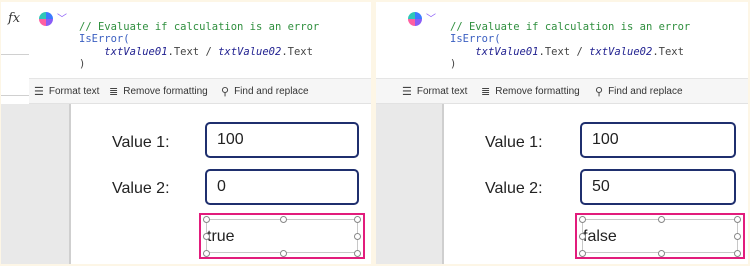 The height and width of the screenshot is (266, 750). I want to click on value2-input: 50, so click(658, 187).